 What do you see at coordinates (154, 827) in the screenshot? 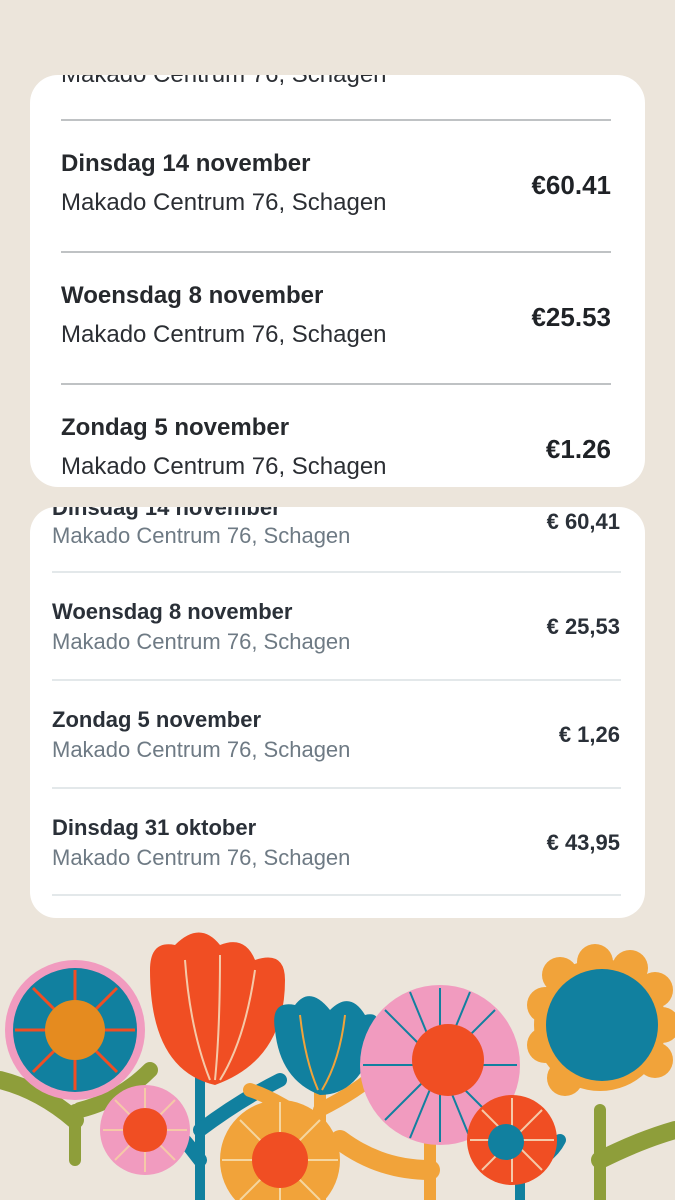
I see `transaction-date: Dinsdag 31 oktober` at bounding box center [154, 827].